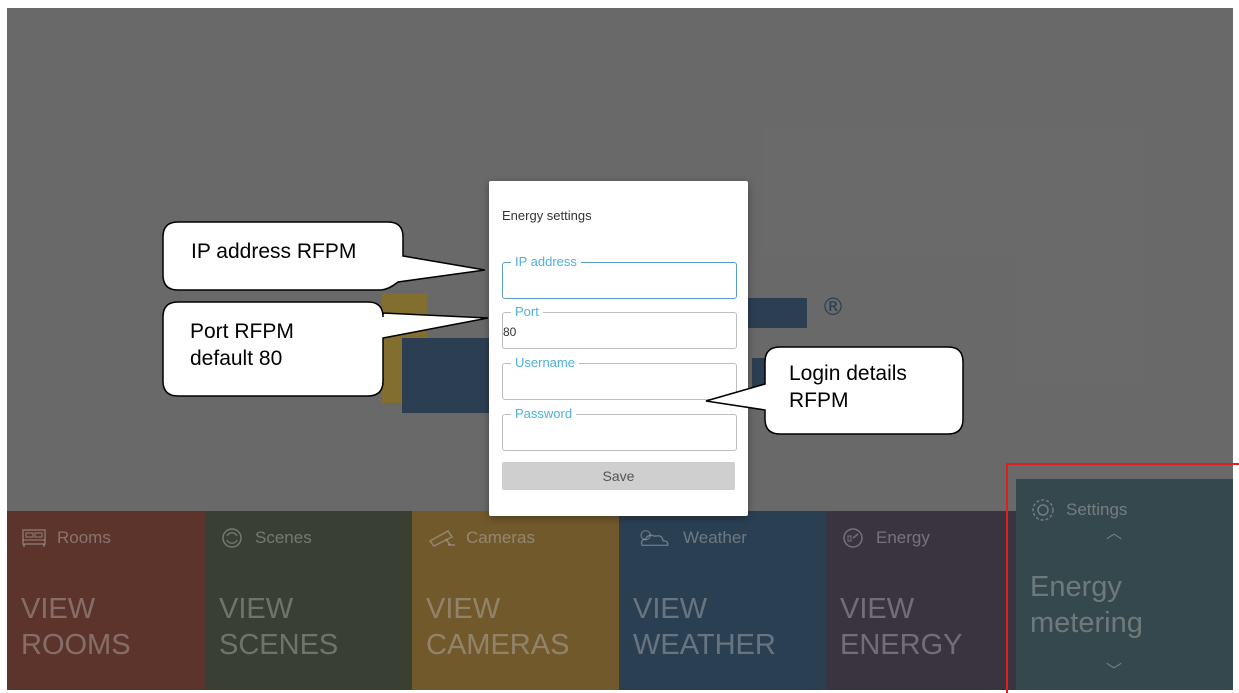 Image resolution: width=1239 pixels, height=693 pixels. What do you see at coordinates (545, 362) in the screenshot?
I see `username-label: Username` at bounding box center [545, 362].